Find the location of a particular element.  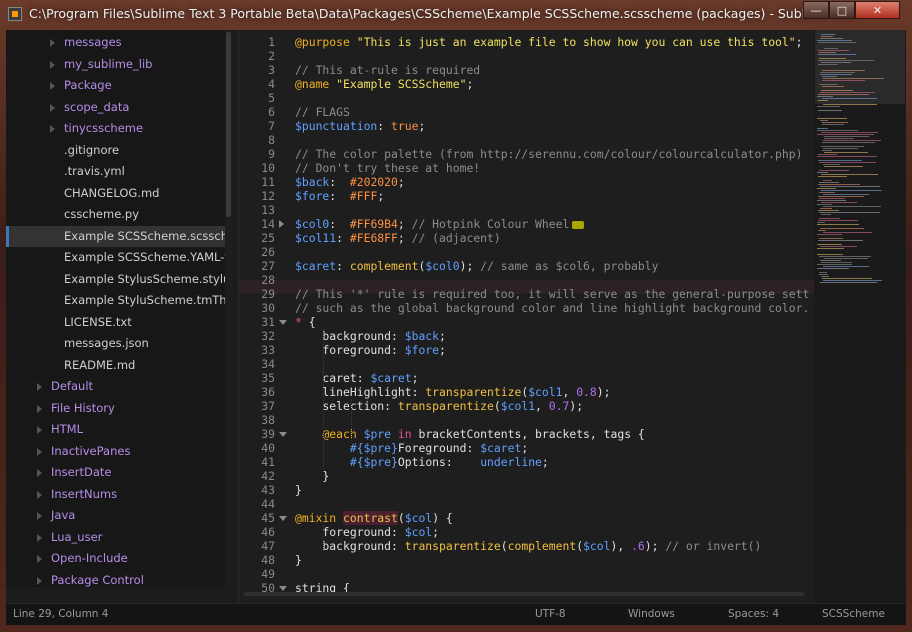

sidebar-file: messages.json is located at coordinates (115, 344).